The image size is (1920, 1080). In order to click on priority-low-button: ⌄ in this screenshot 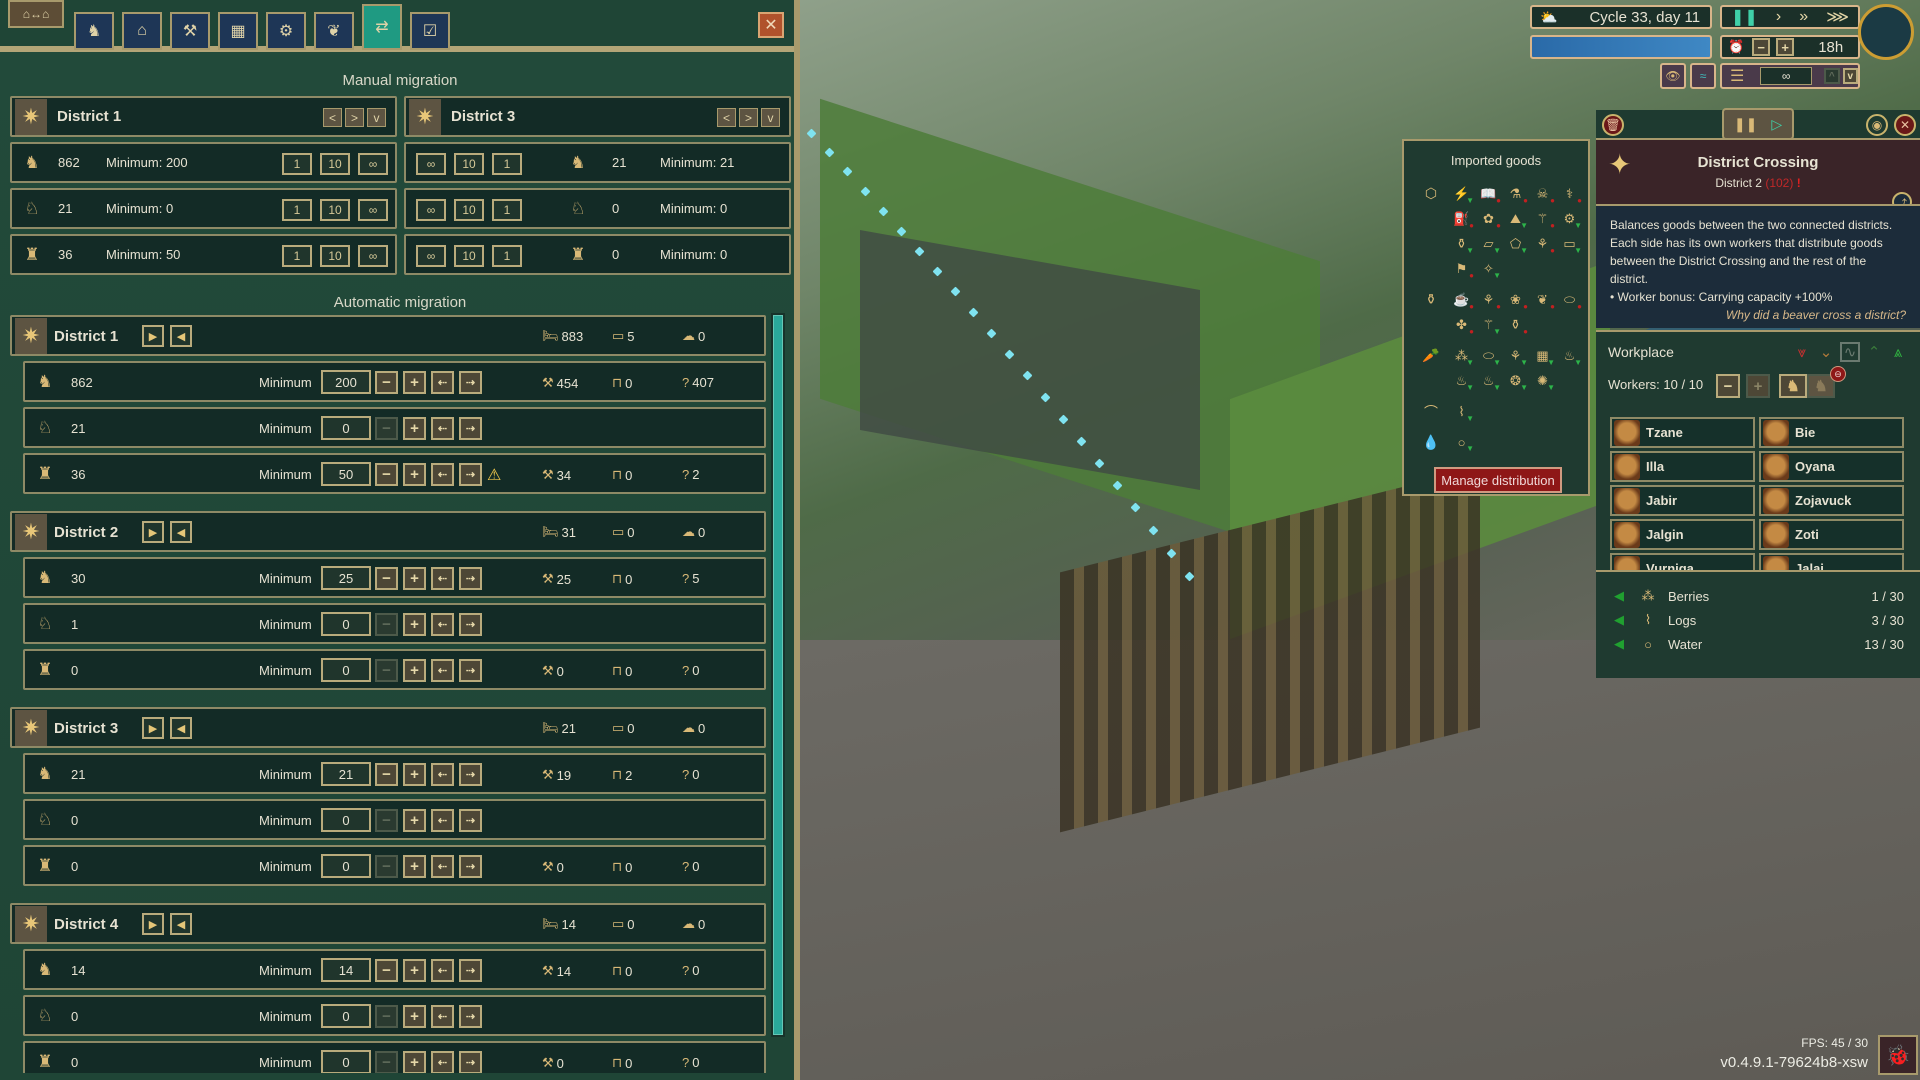, I will do `click(1826, 352)`.